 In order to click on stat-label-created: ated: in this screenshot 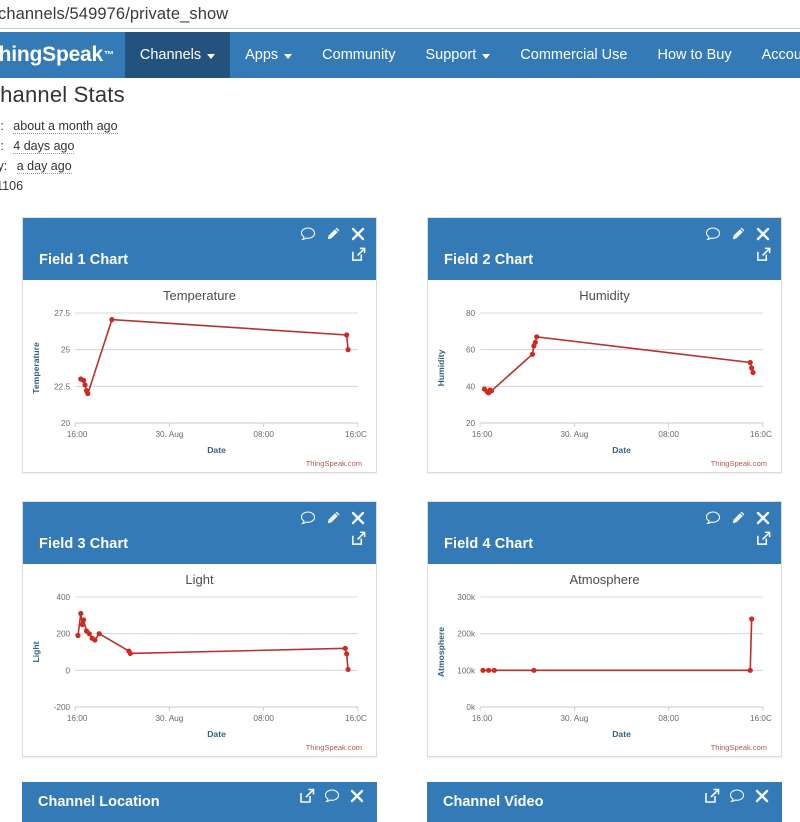, I will do `click(2, 126)`.